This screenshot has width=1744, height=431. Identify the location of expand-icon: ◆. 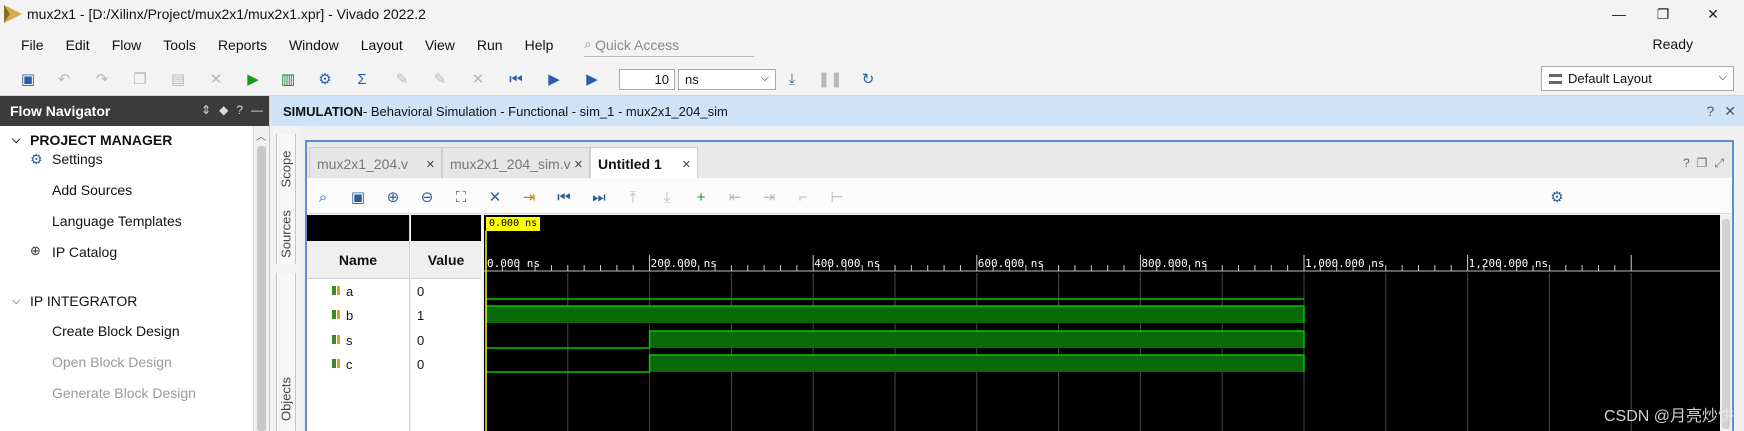
(223, 110).